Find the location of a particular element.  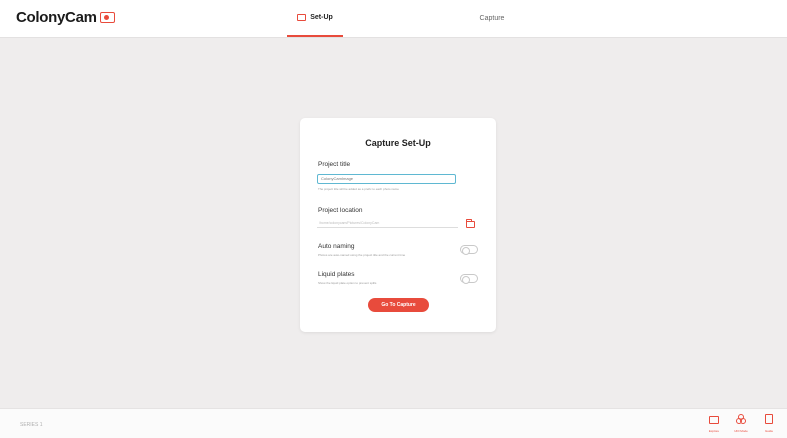

rings-icon is located at coordinates (741, 419).